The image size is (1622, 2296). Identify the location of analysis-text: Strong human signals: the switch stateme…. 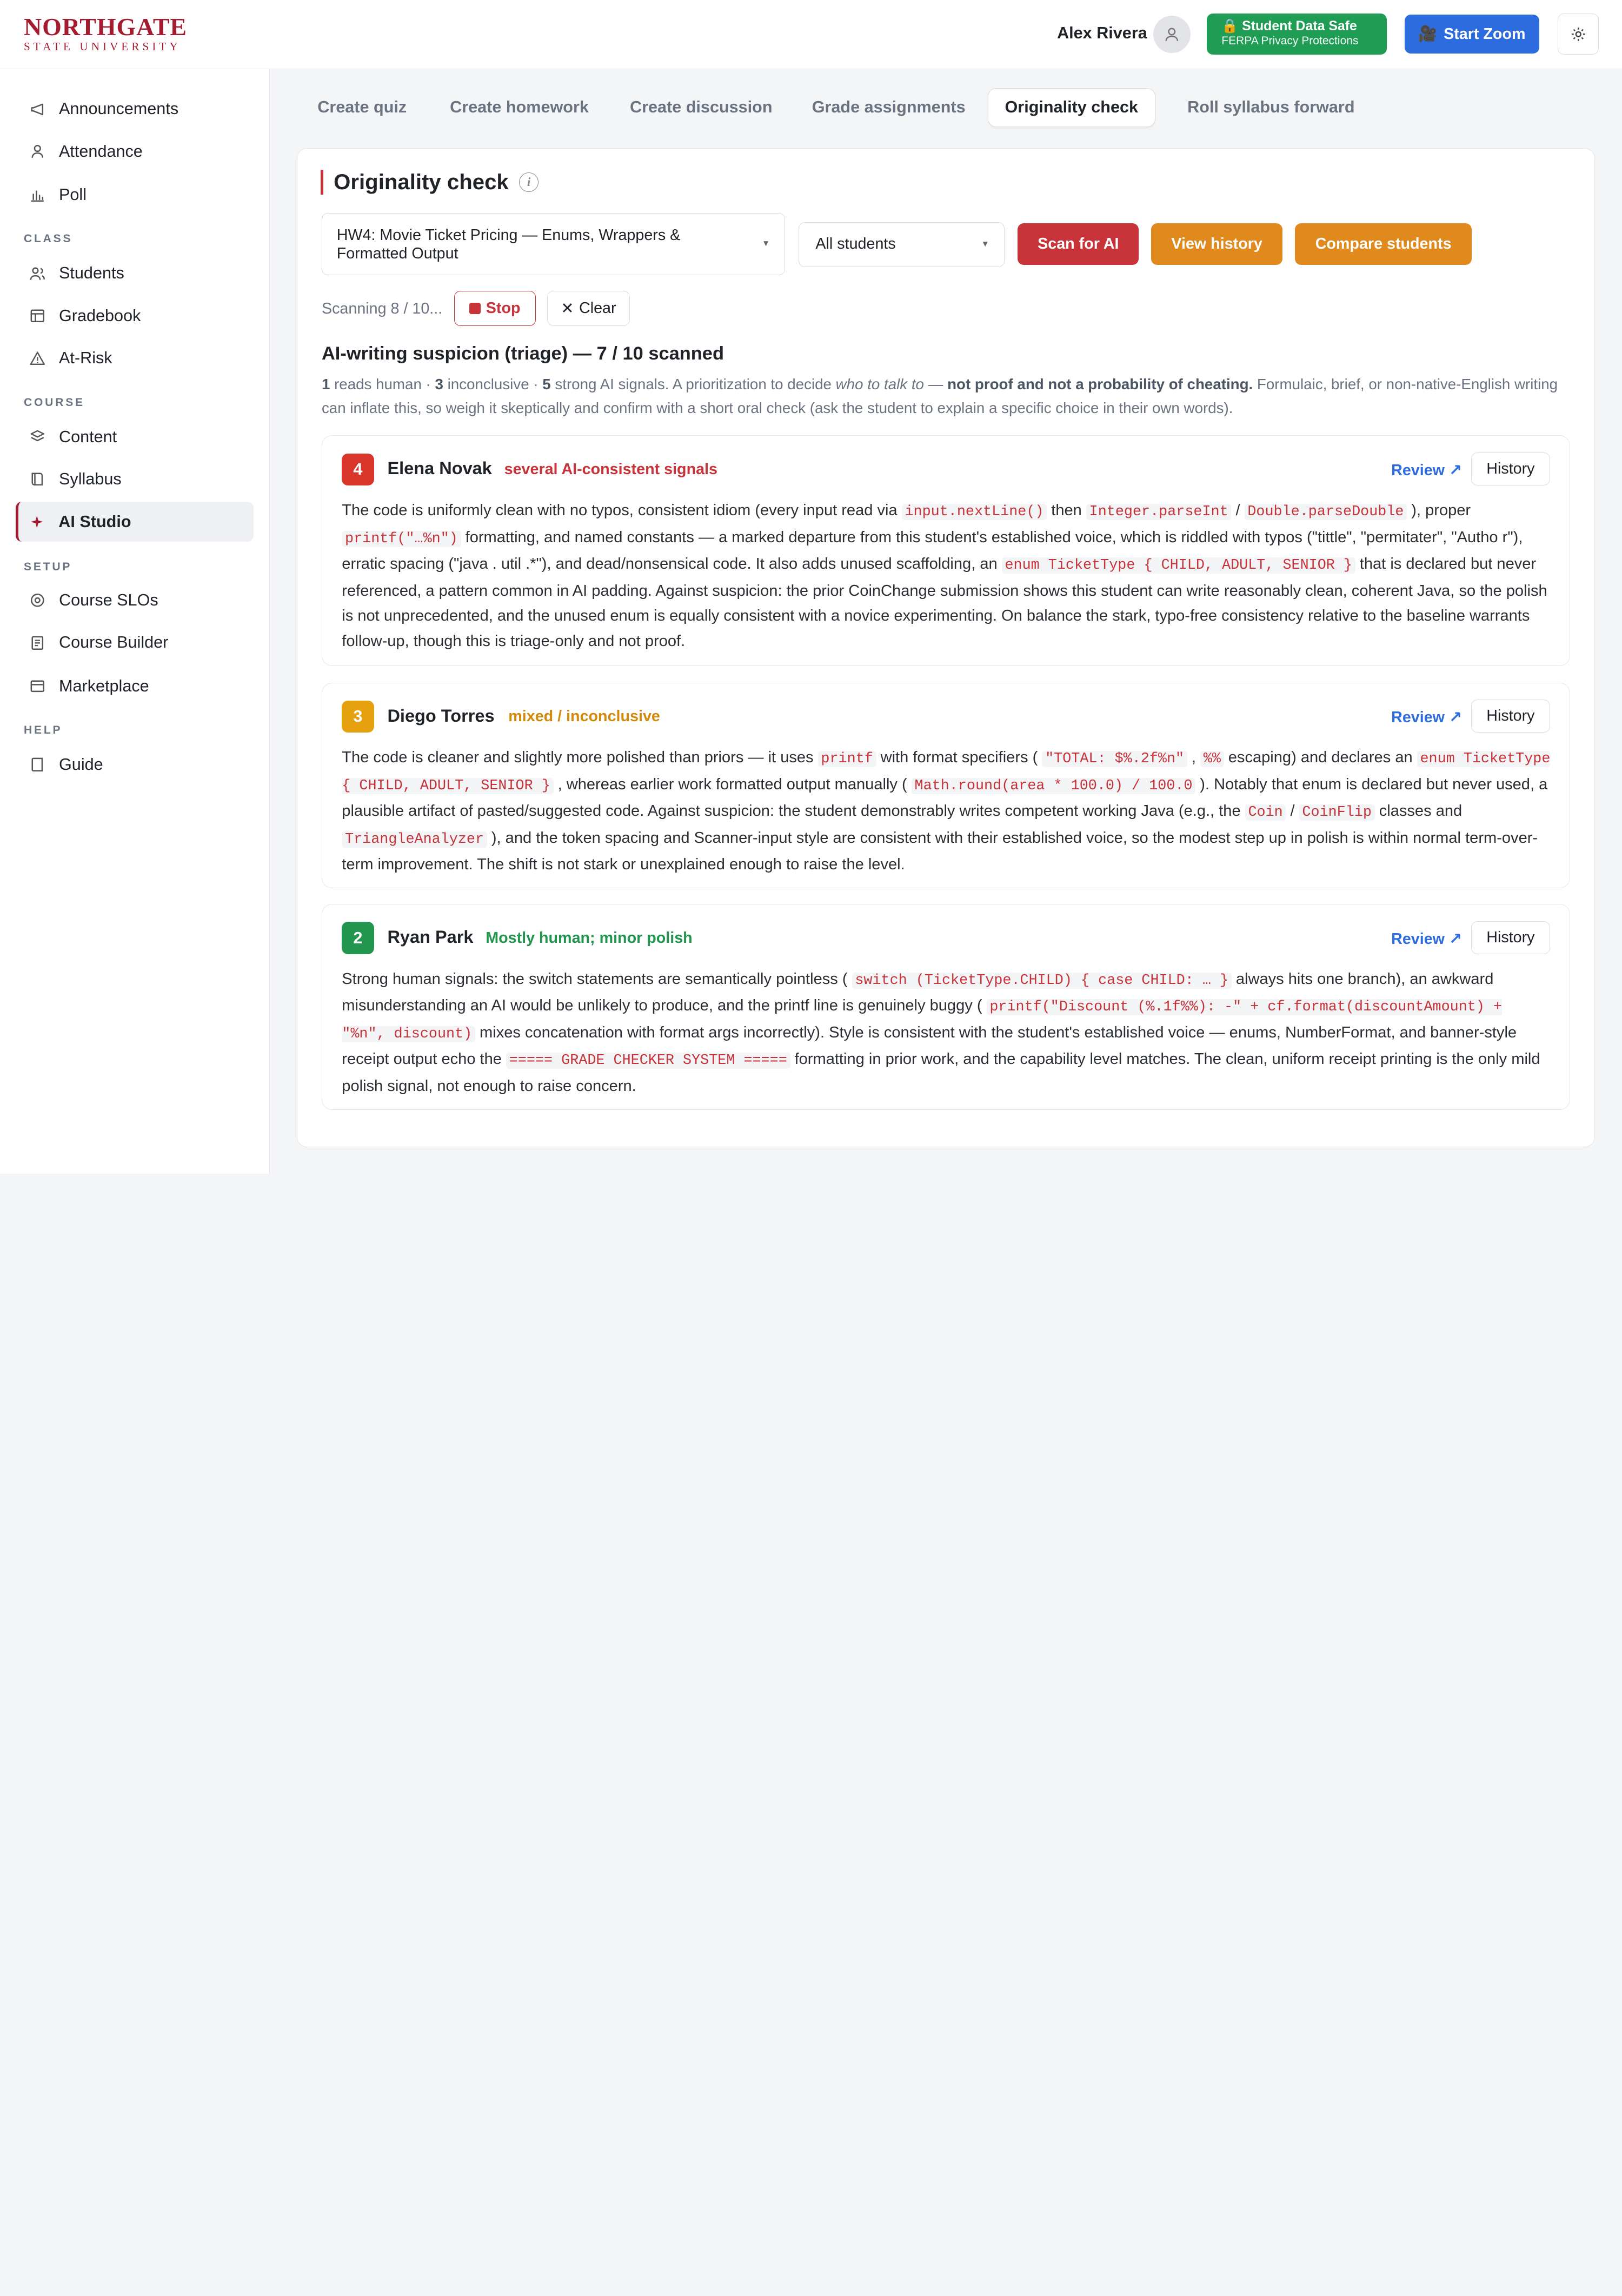
(941, 1032).